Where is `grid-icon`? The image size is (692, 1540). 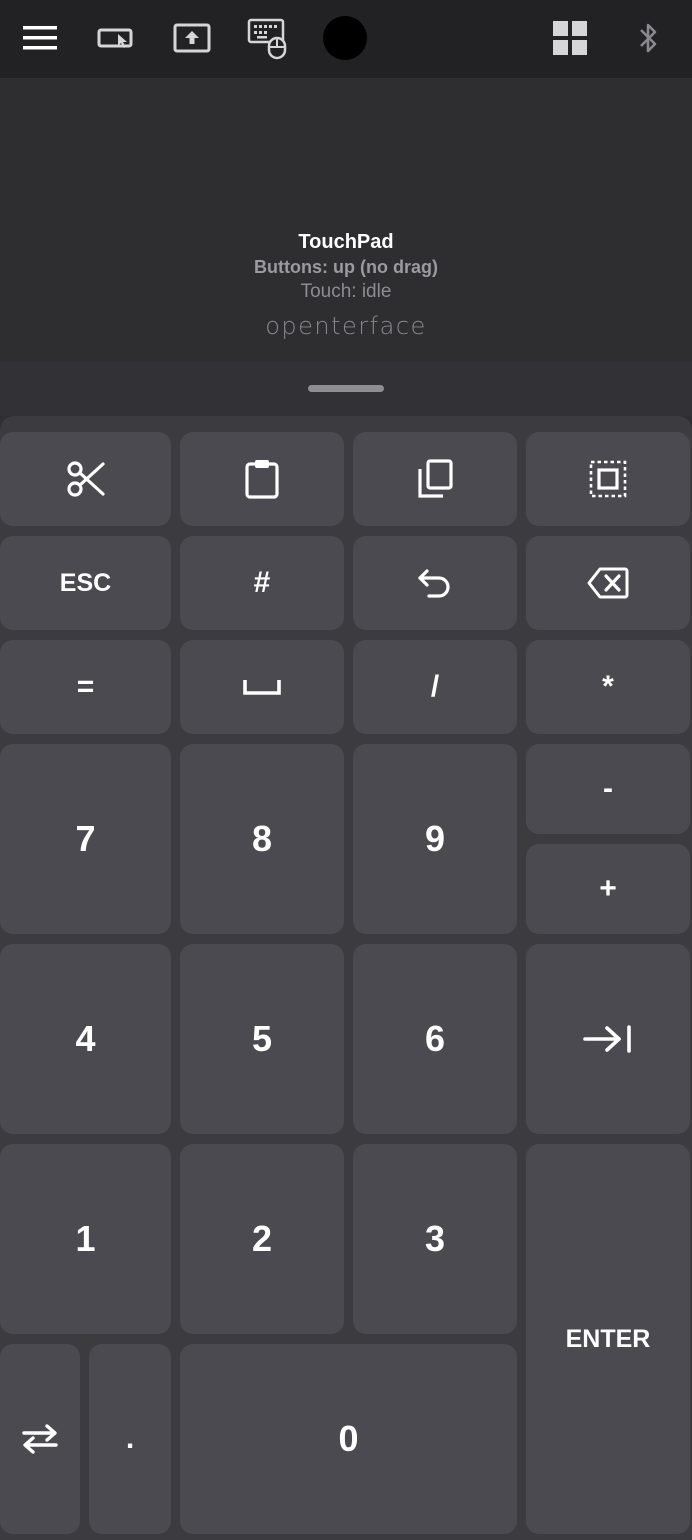 grid-icon is located at coordinates (570, 38).